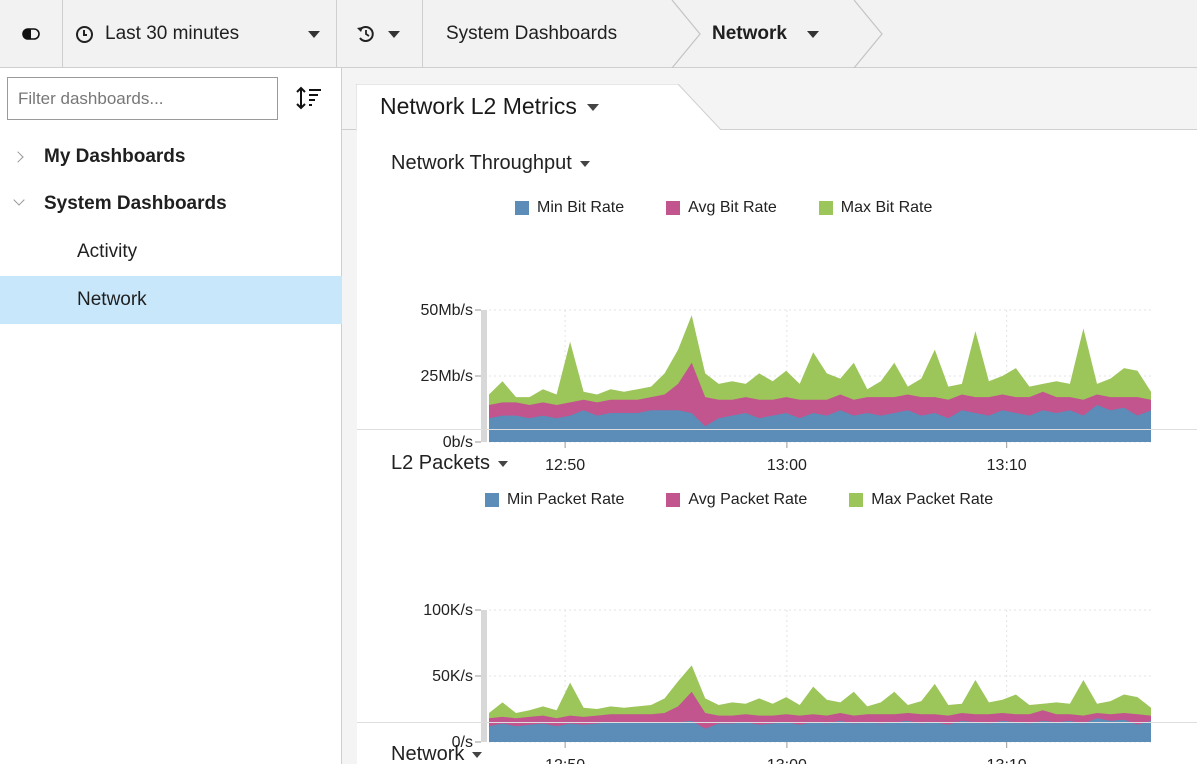  What do you see at coordinates (489, 106) in the screenshot?
I see `dashboard-title: Network L2 Metrics` at bounding box center [489, 106].